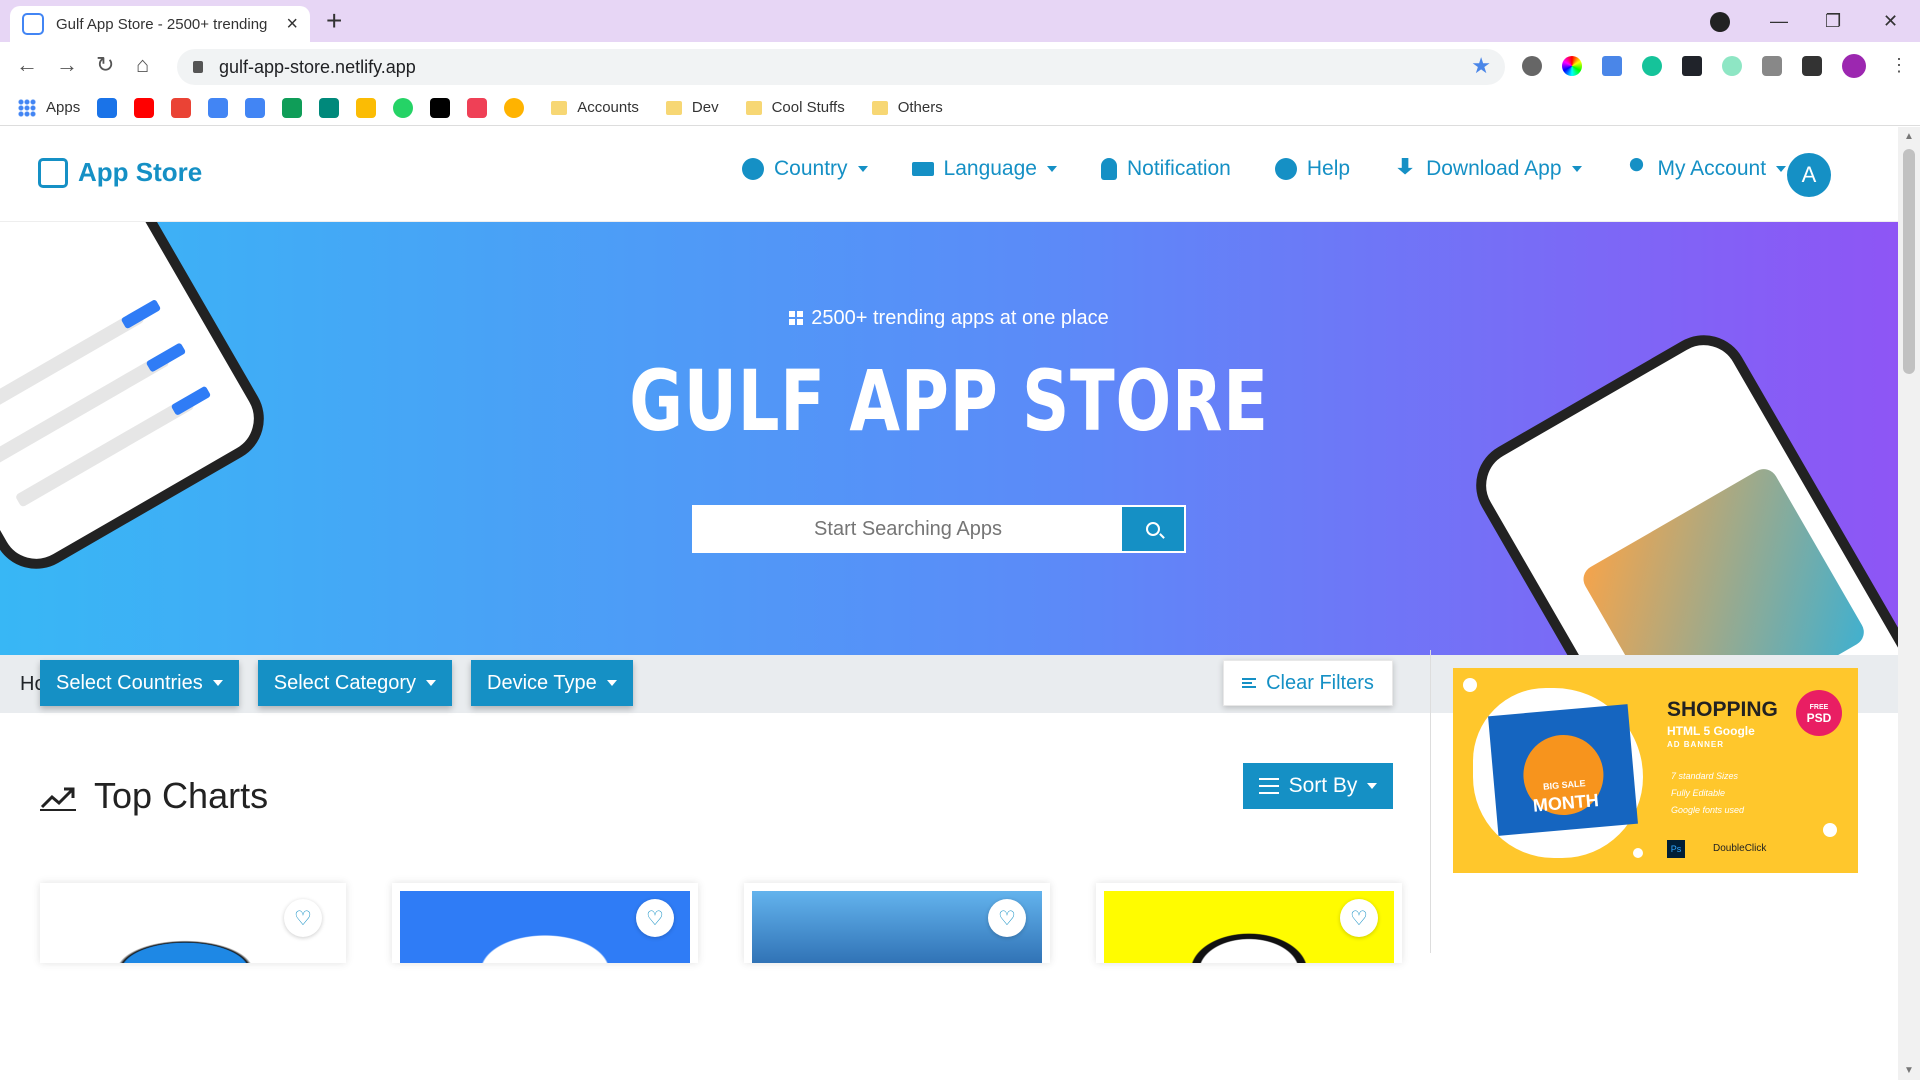 The image size is (1920, 1080). I want to click on user-icon, so click(1636, 165).